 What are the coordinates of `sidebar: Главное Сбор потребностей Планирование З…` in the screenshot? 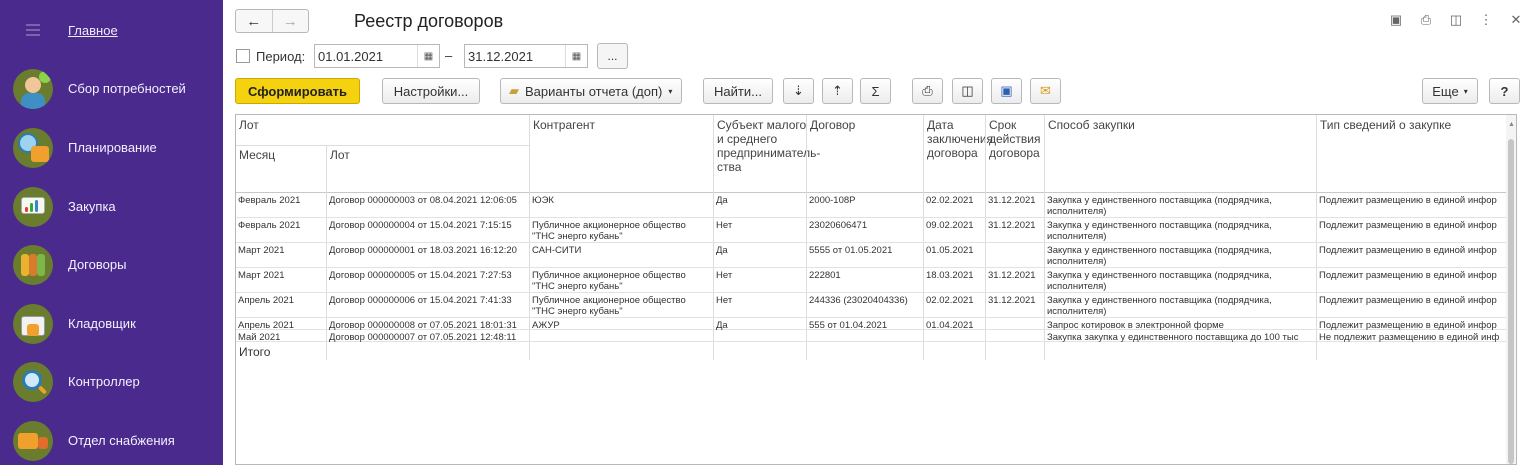 It's located at (111, 232).